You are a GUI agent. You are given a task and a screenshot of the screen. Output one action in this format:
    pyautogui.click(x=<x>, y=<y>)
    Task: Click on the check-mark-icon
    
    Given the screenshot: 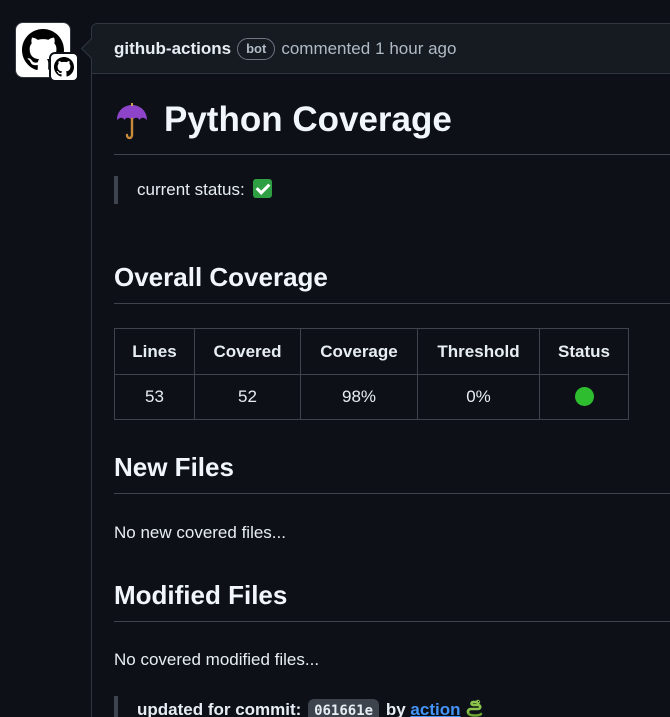 What is the action you would take?
    pyautogui.click(x=263, y=188)
    